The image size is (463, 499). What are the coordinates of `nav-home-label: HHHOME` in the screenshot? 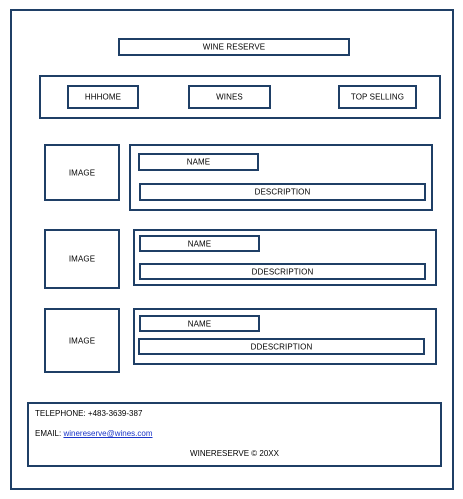 It's located at (103, 97).